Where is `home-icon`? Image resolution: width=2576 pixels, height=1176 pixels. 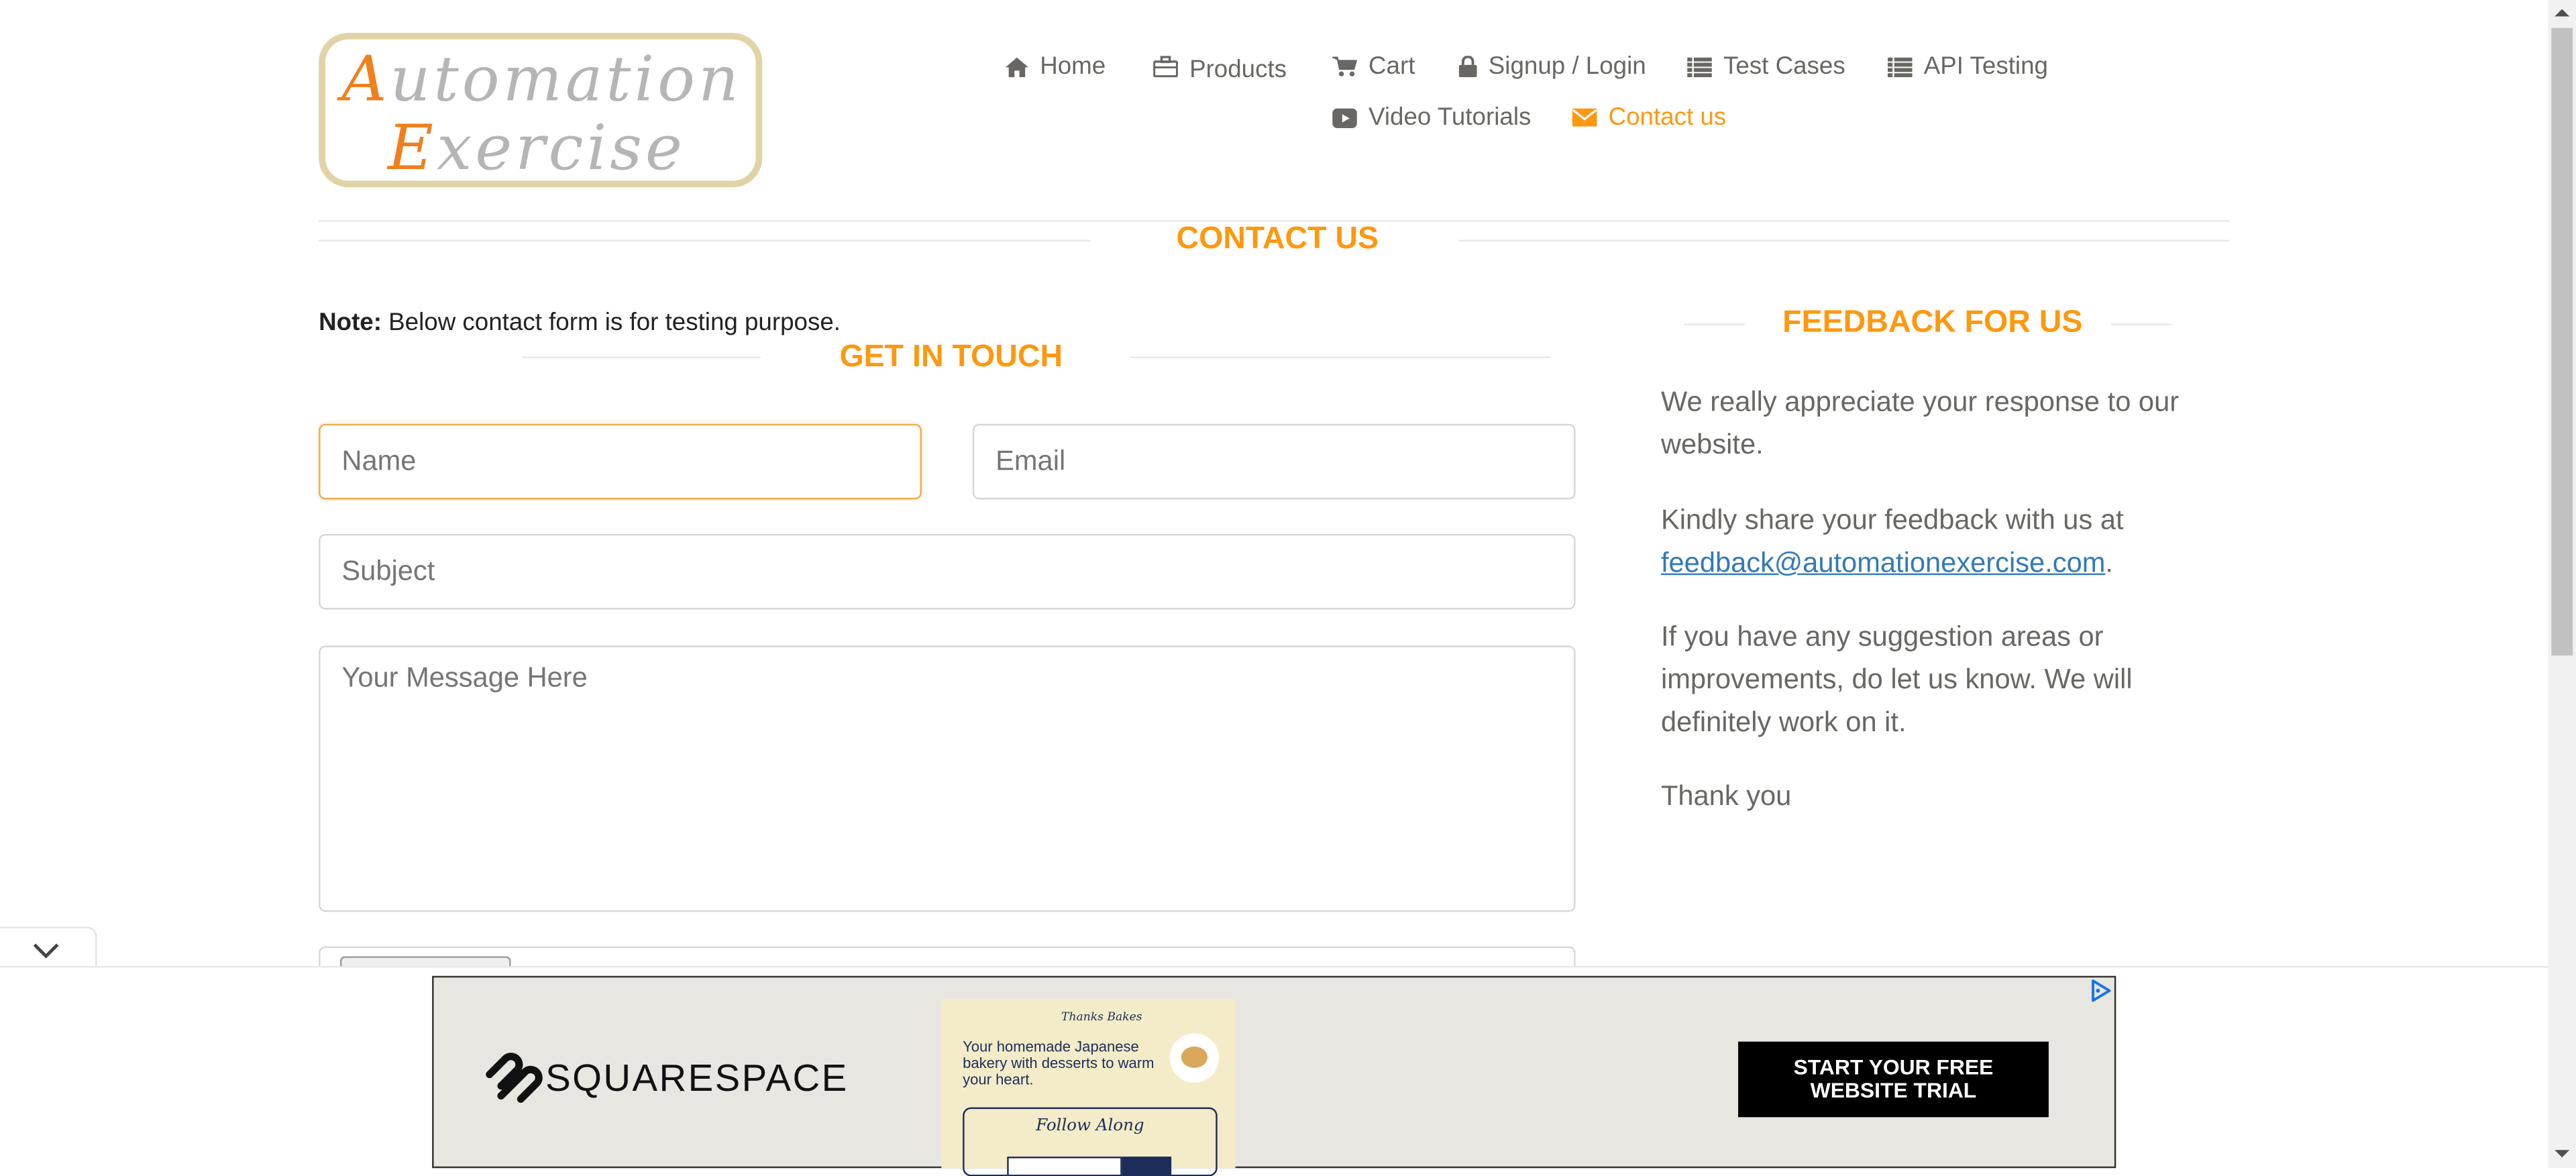 home-icon is located at coordinates (1017, 66).